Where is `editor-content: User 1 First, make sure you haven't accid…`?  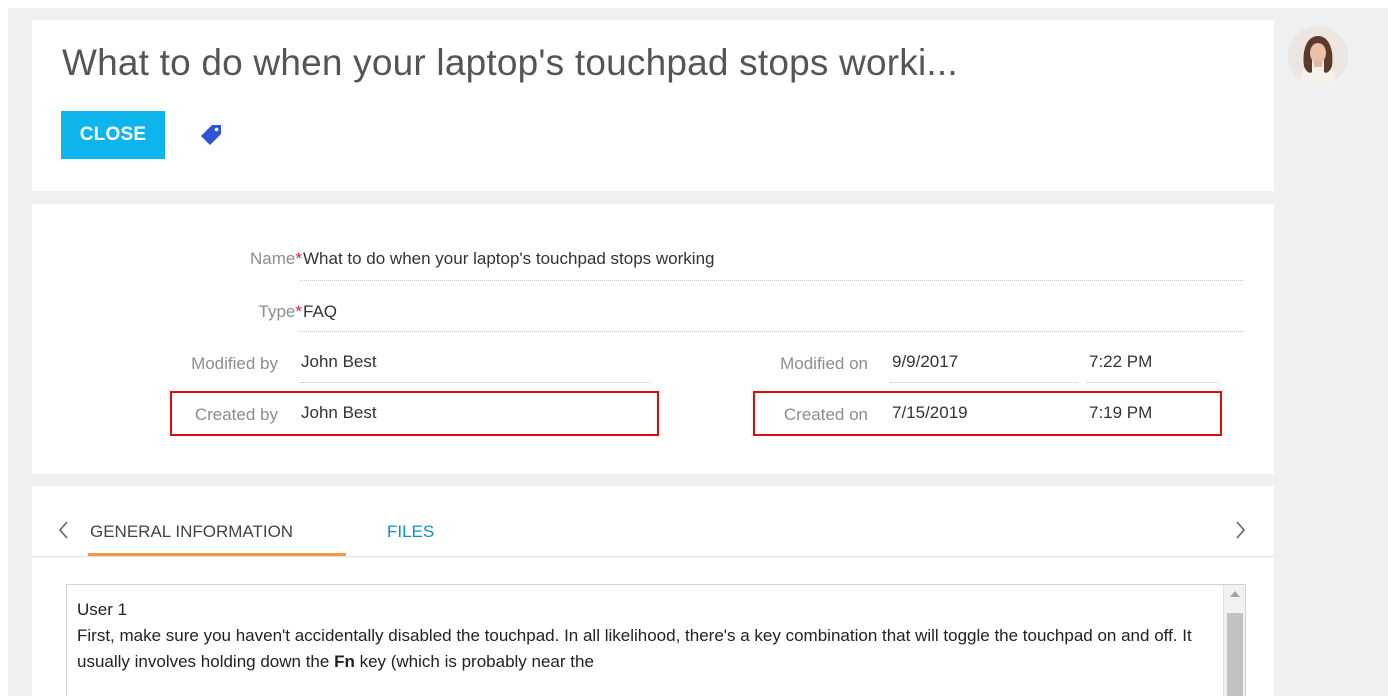 editor-content: User 1 First, make sure you haven't accid… is located at coordinates (642, 636).